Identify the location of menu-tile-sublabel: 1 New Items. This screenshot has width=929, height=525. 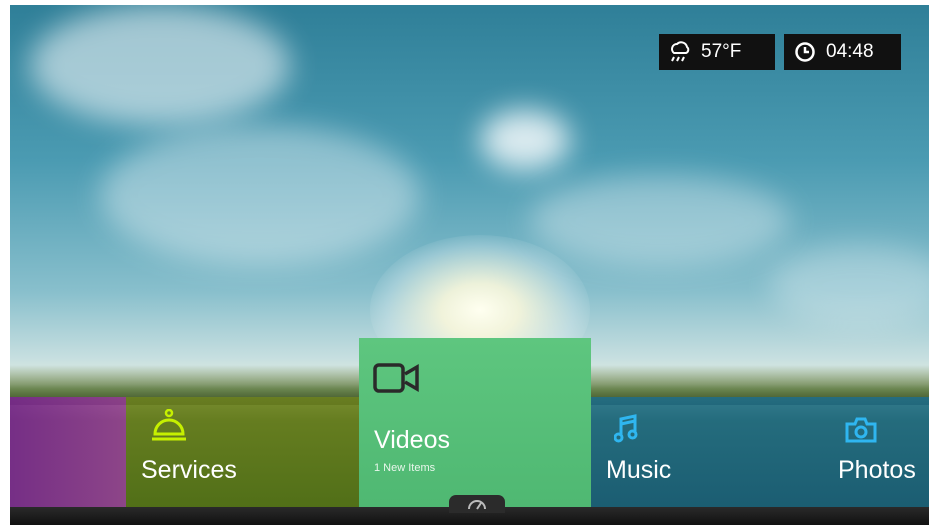
(405, 468).